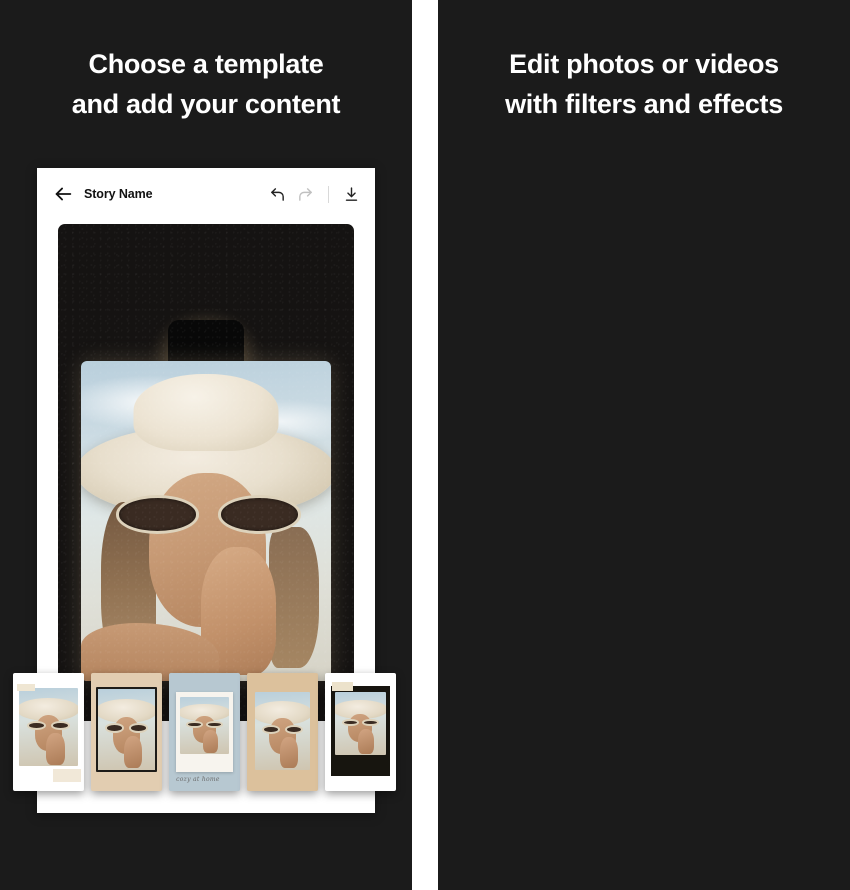 The width and height of the screenshot is (850, 890). Describe the element at coordinates (176, 194) in the screenshot. I see `story-title: Story Name` at that location.